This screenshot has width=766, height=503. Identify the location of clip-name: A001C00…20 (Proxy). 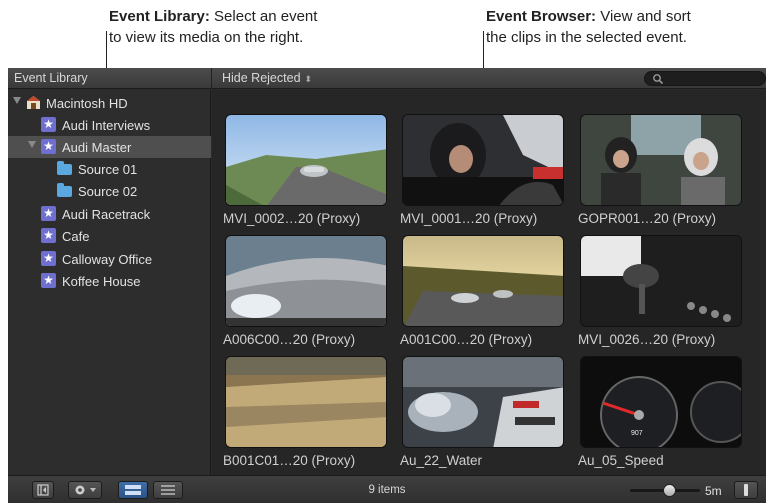
(466, 339).